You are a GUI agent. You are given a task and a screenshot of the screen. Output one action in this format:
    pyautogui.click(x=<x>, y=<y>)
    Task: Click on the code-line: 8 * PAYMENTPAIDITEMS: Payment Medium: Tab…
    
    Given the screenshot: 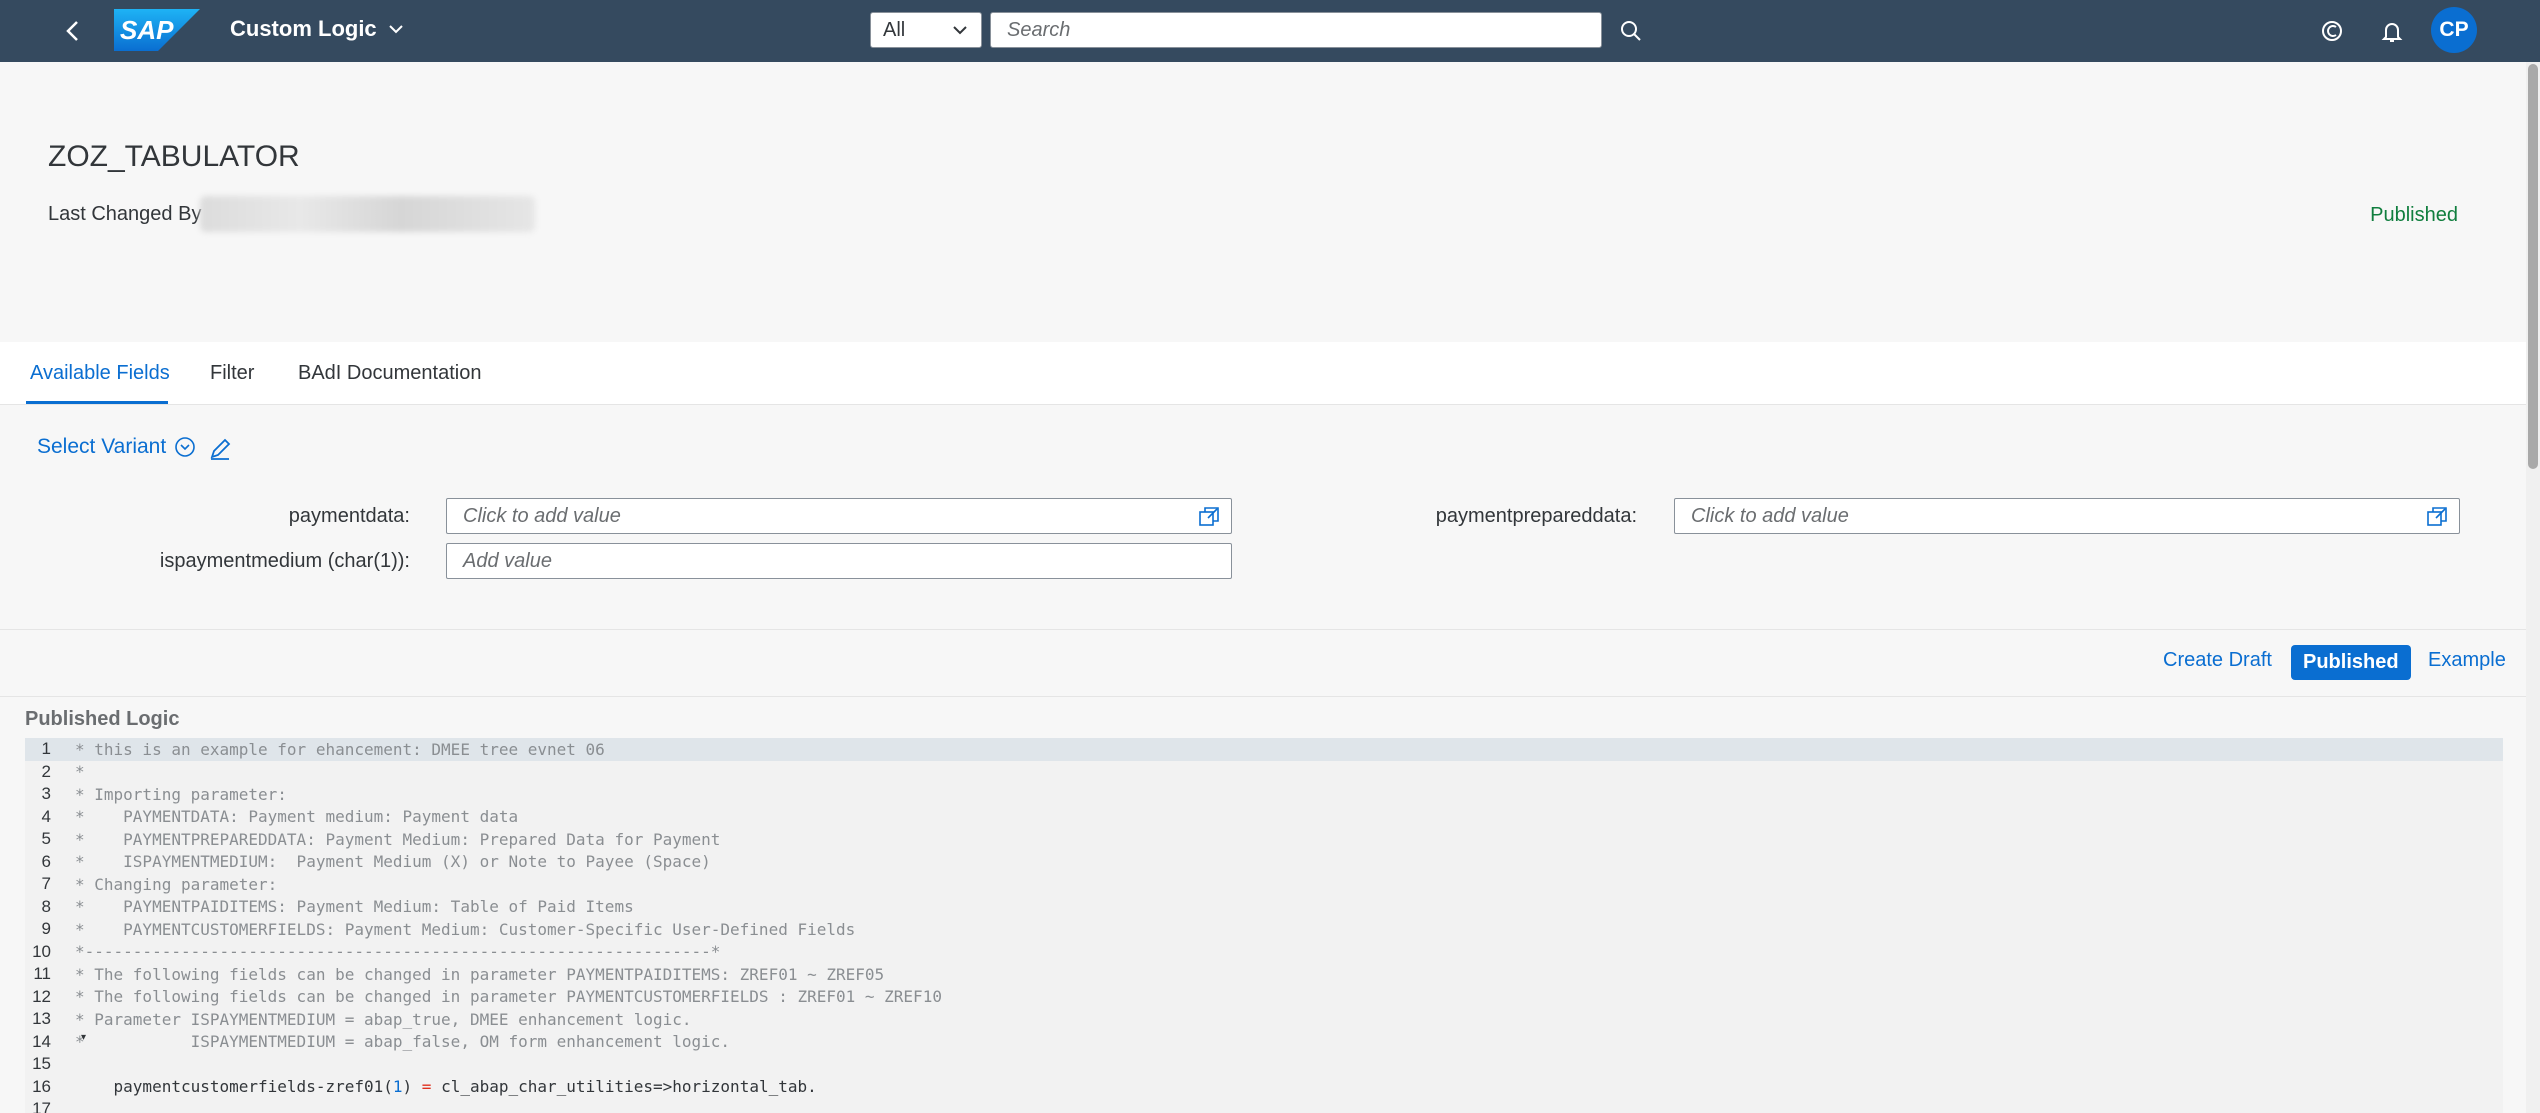 What is the action you would take?
    pyautogui.click(x=1264, y=907)
    